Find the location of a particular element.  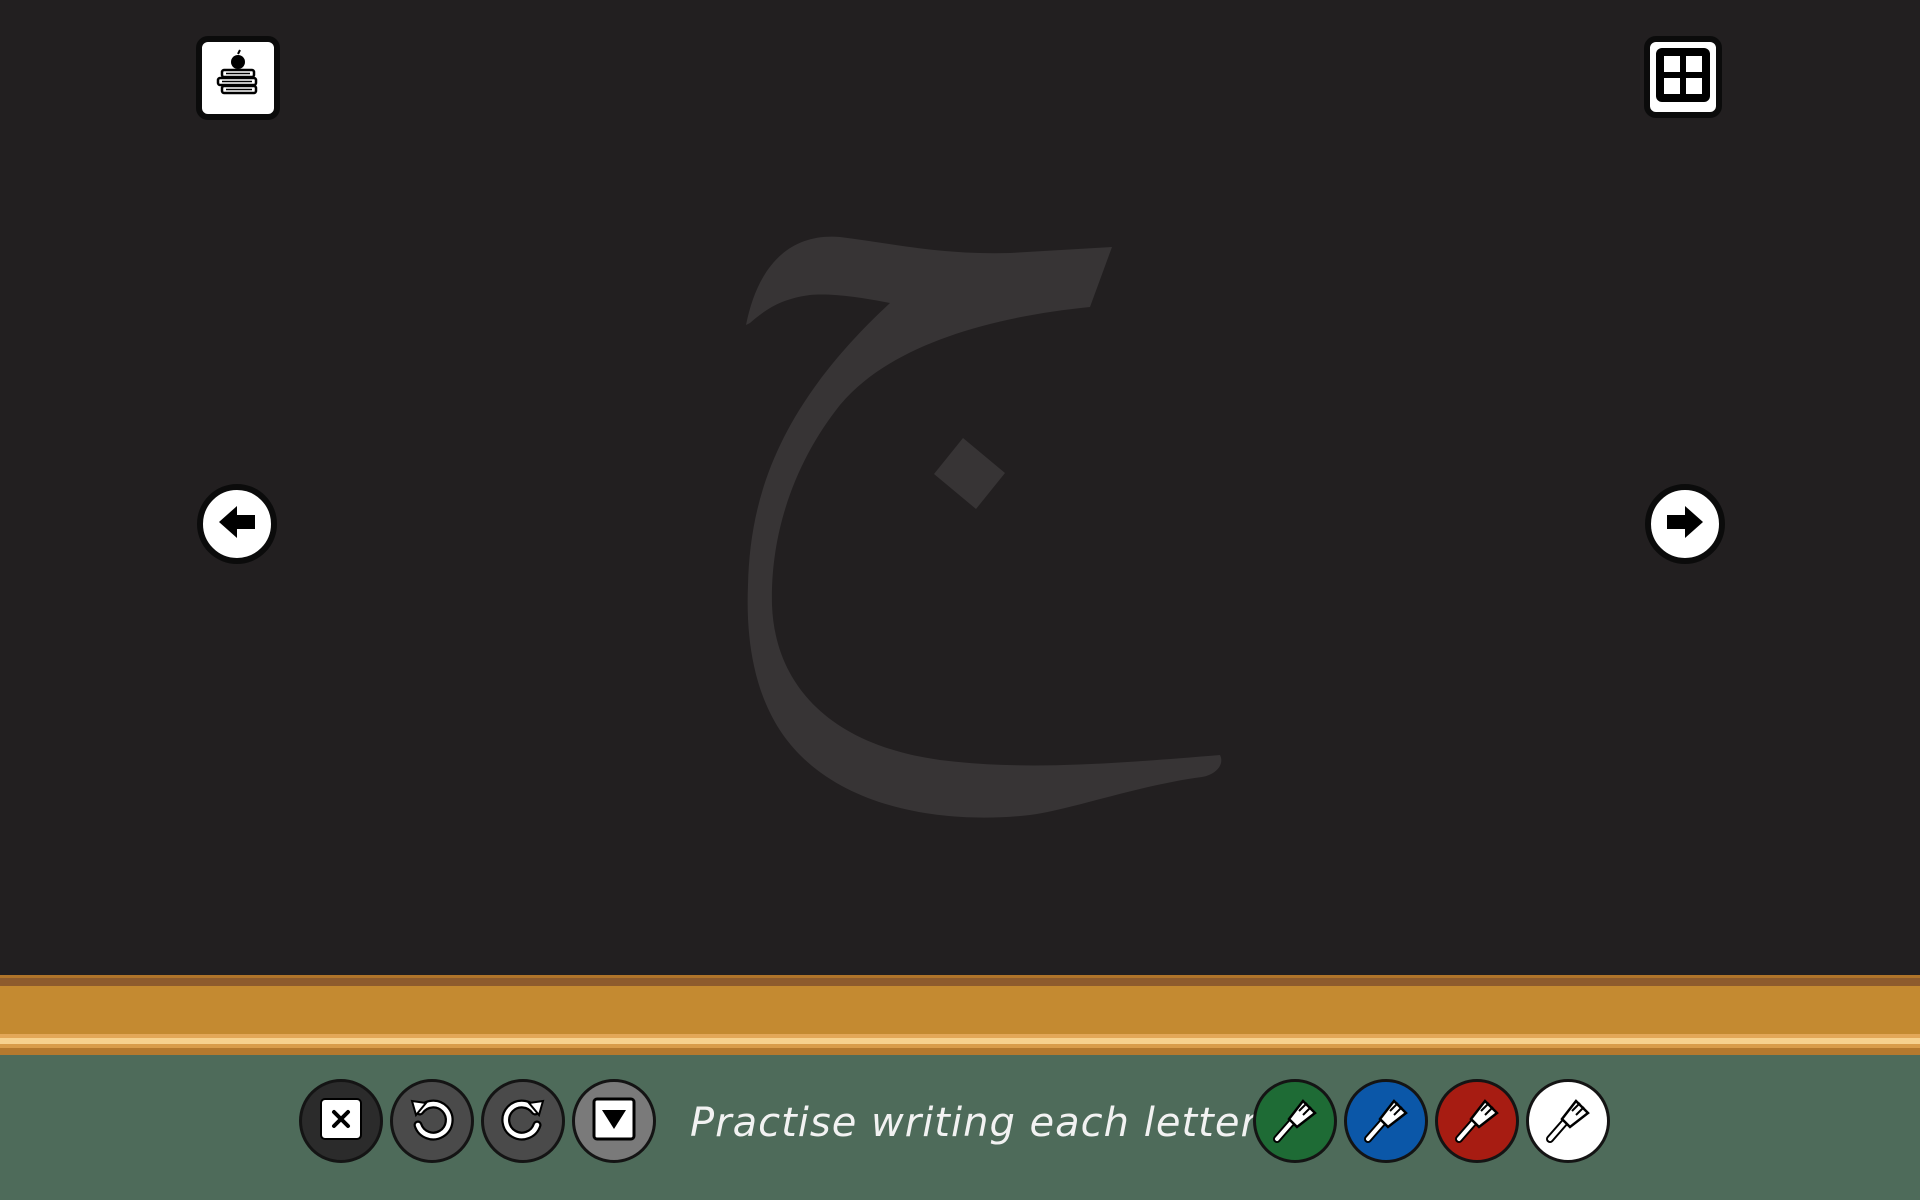

brush-blue-button is located at coordinates (1386, 1121).